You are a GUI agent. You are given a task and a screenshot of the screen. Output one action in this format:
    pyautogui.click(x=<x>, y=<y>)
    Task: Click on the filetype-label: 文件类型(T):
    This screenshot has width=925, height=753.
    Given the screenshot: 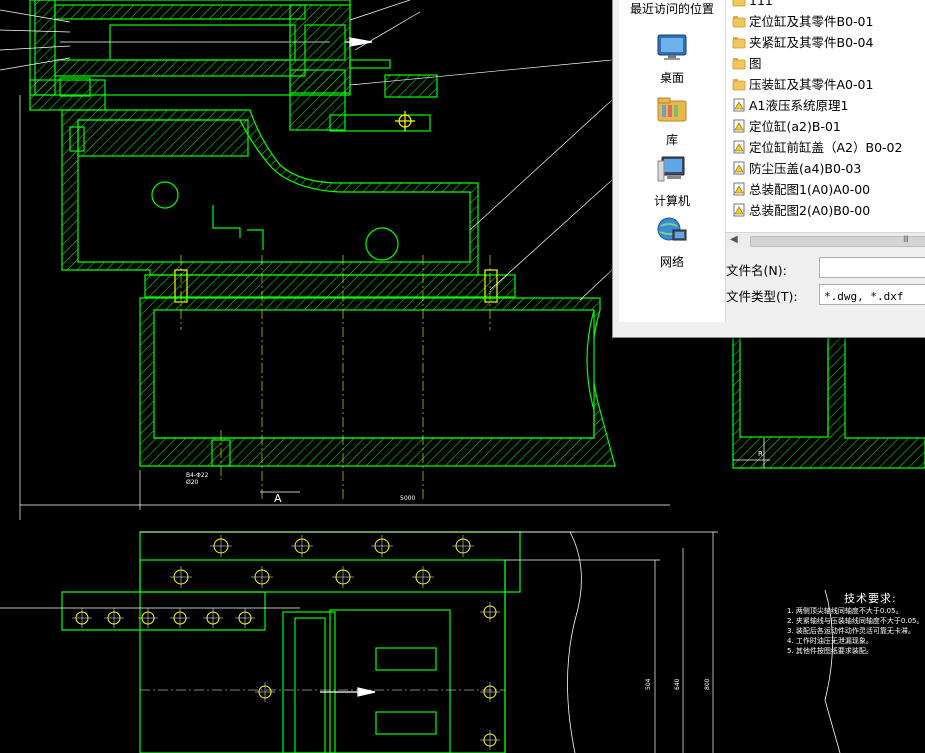 What is the action you would take?
    pyautogui.click(x=762, y=296)
    